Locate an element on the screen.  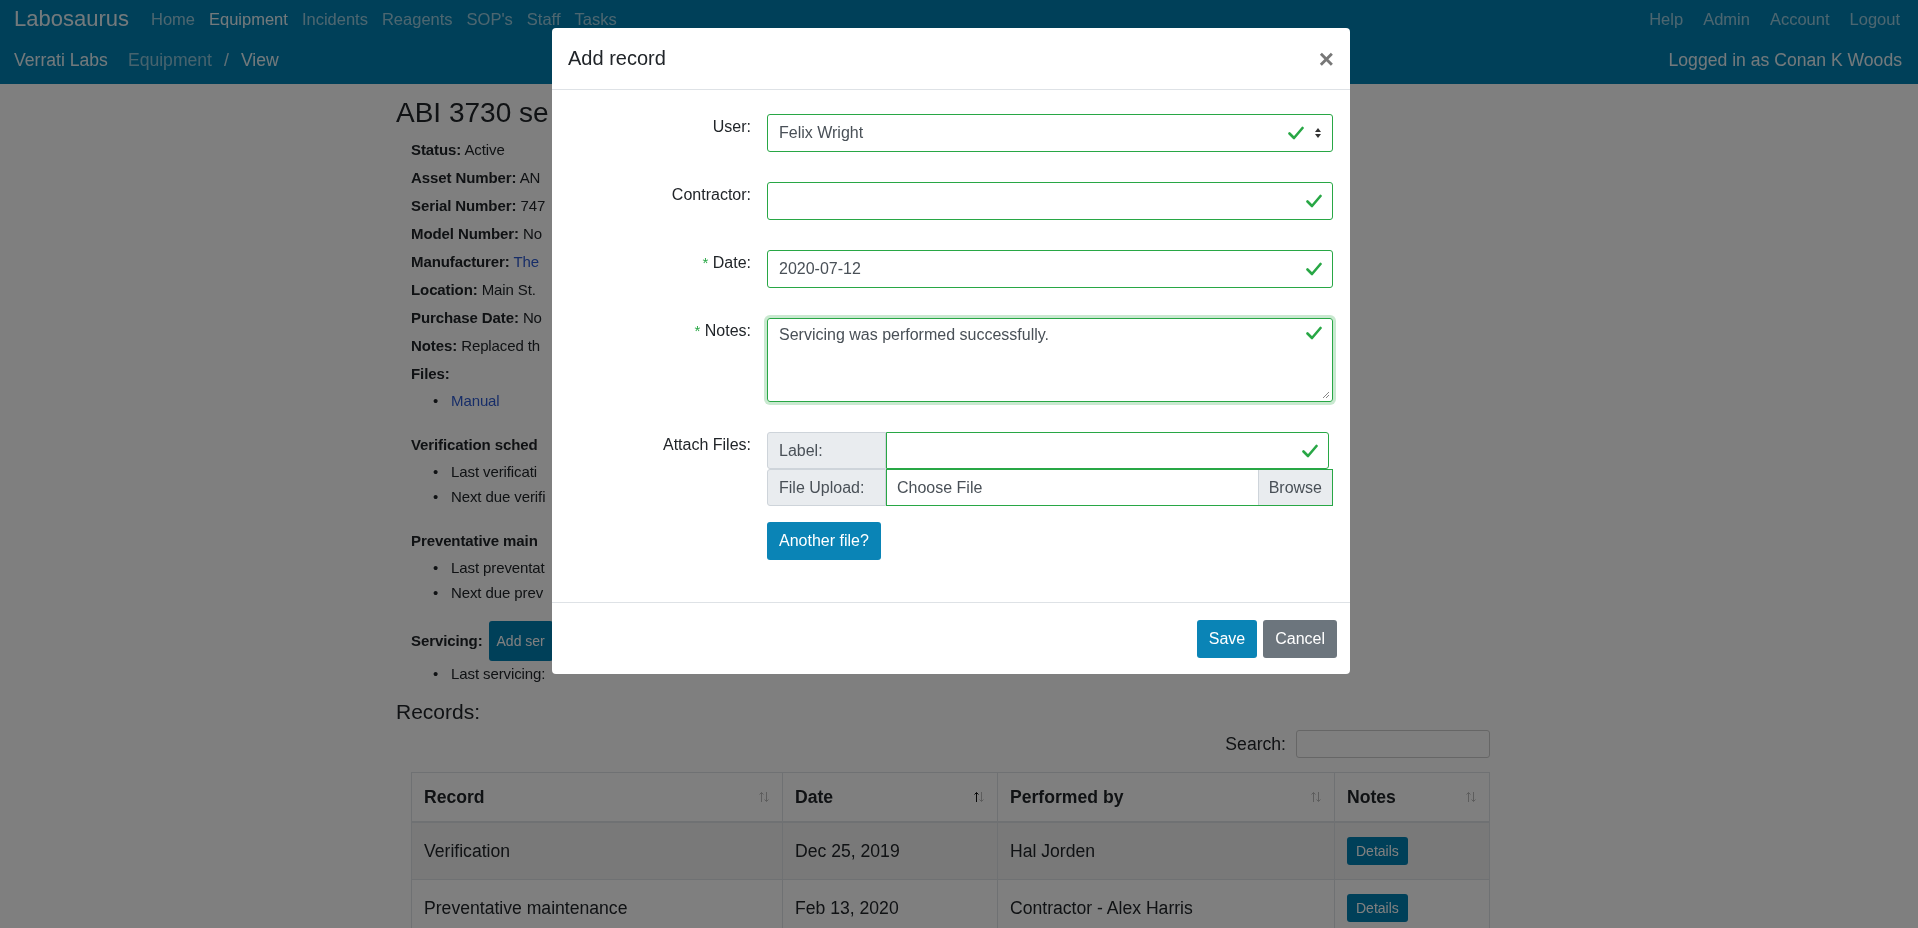
records-heading: Records: is located at coordinates (439, 712).